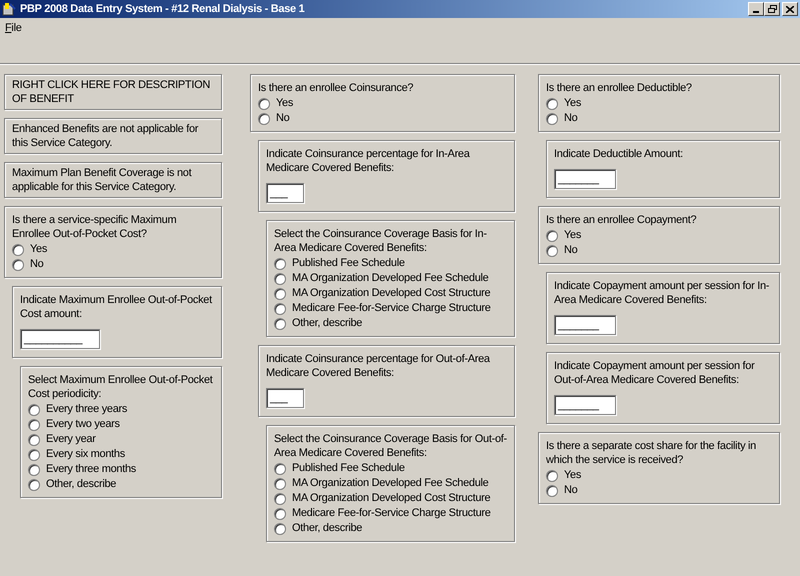 The height and width of the screenshot is (576, 800). I want to click on info-text: RIGHT CLICK HERE FOR DESCRIPTION OF BENEFIT, so click(111, 92).